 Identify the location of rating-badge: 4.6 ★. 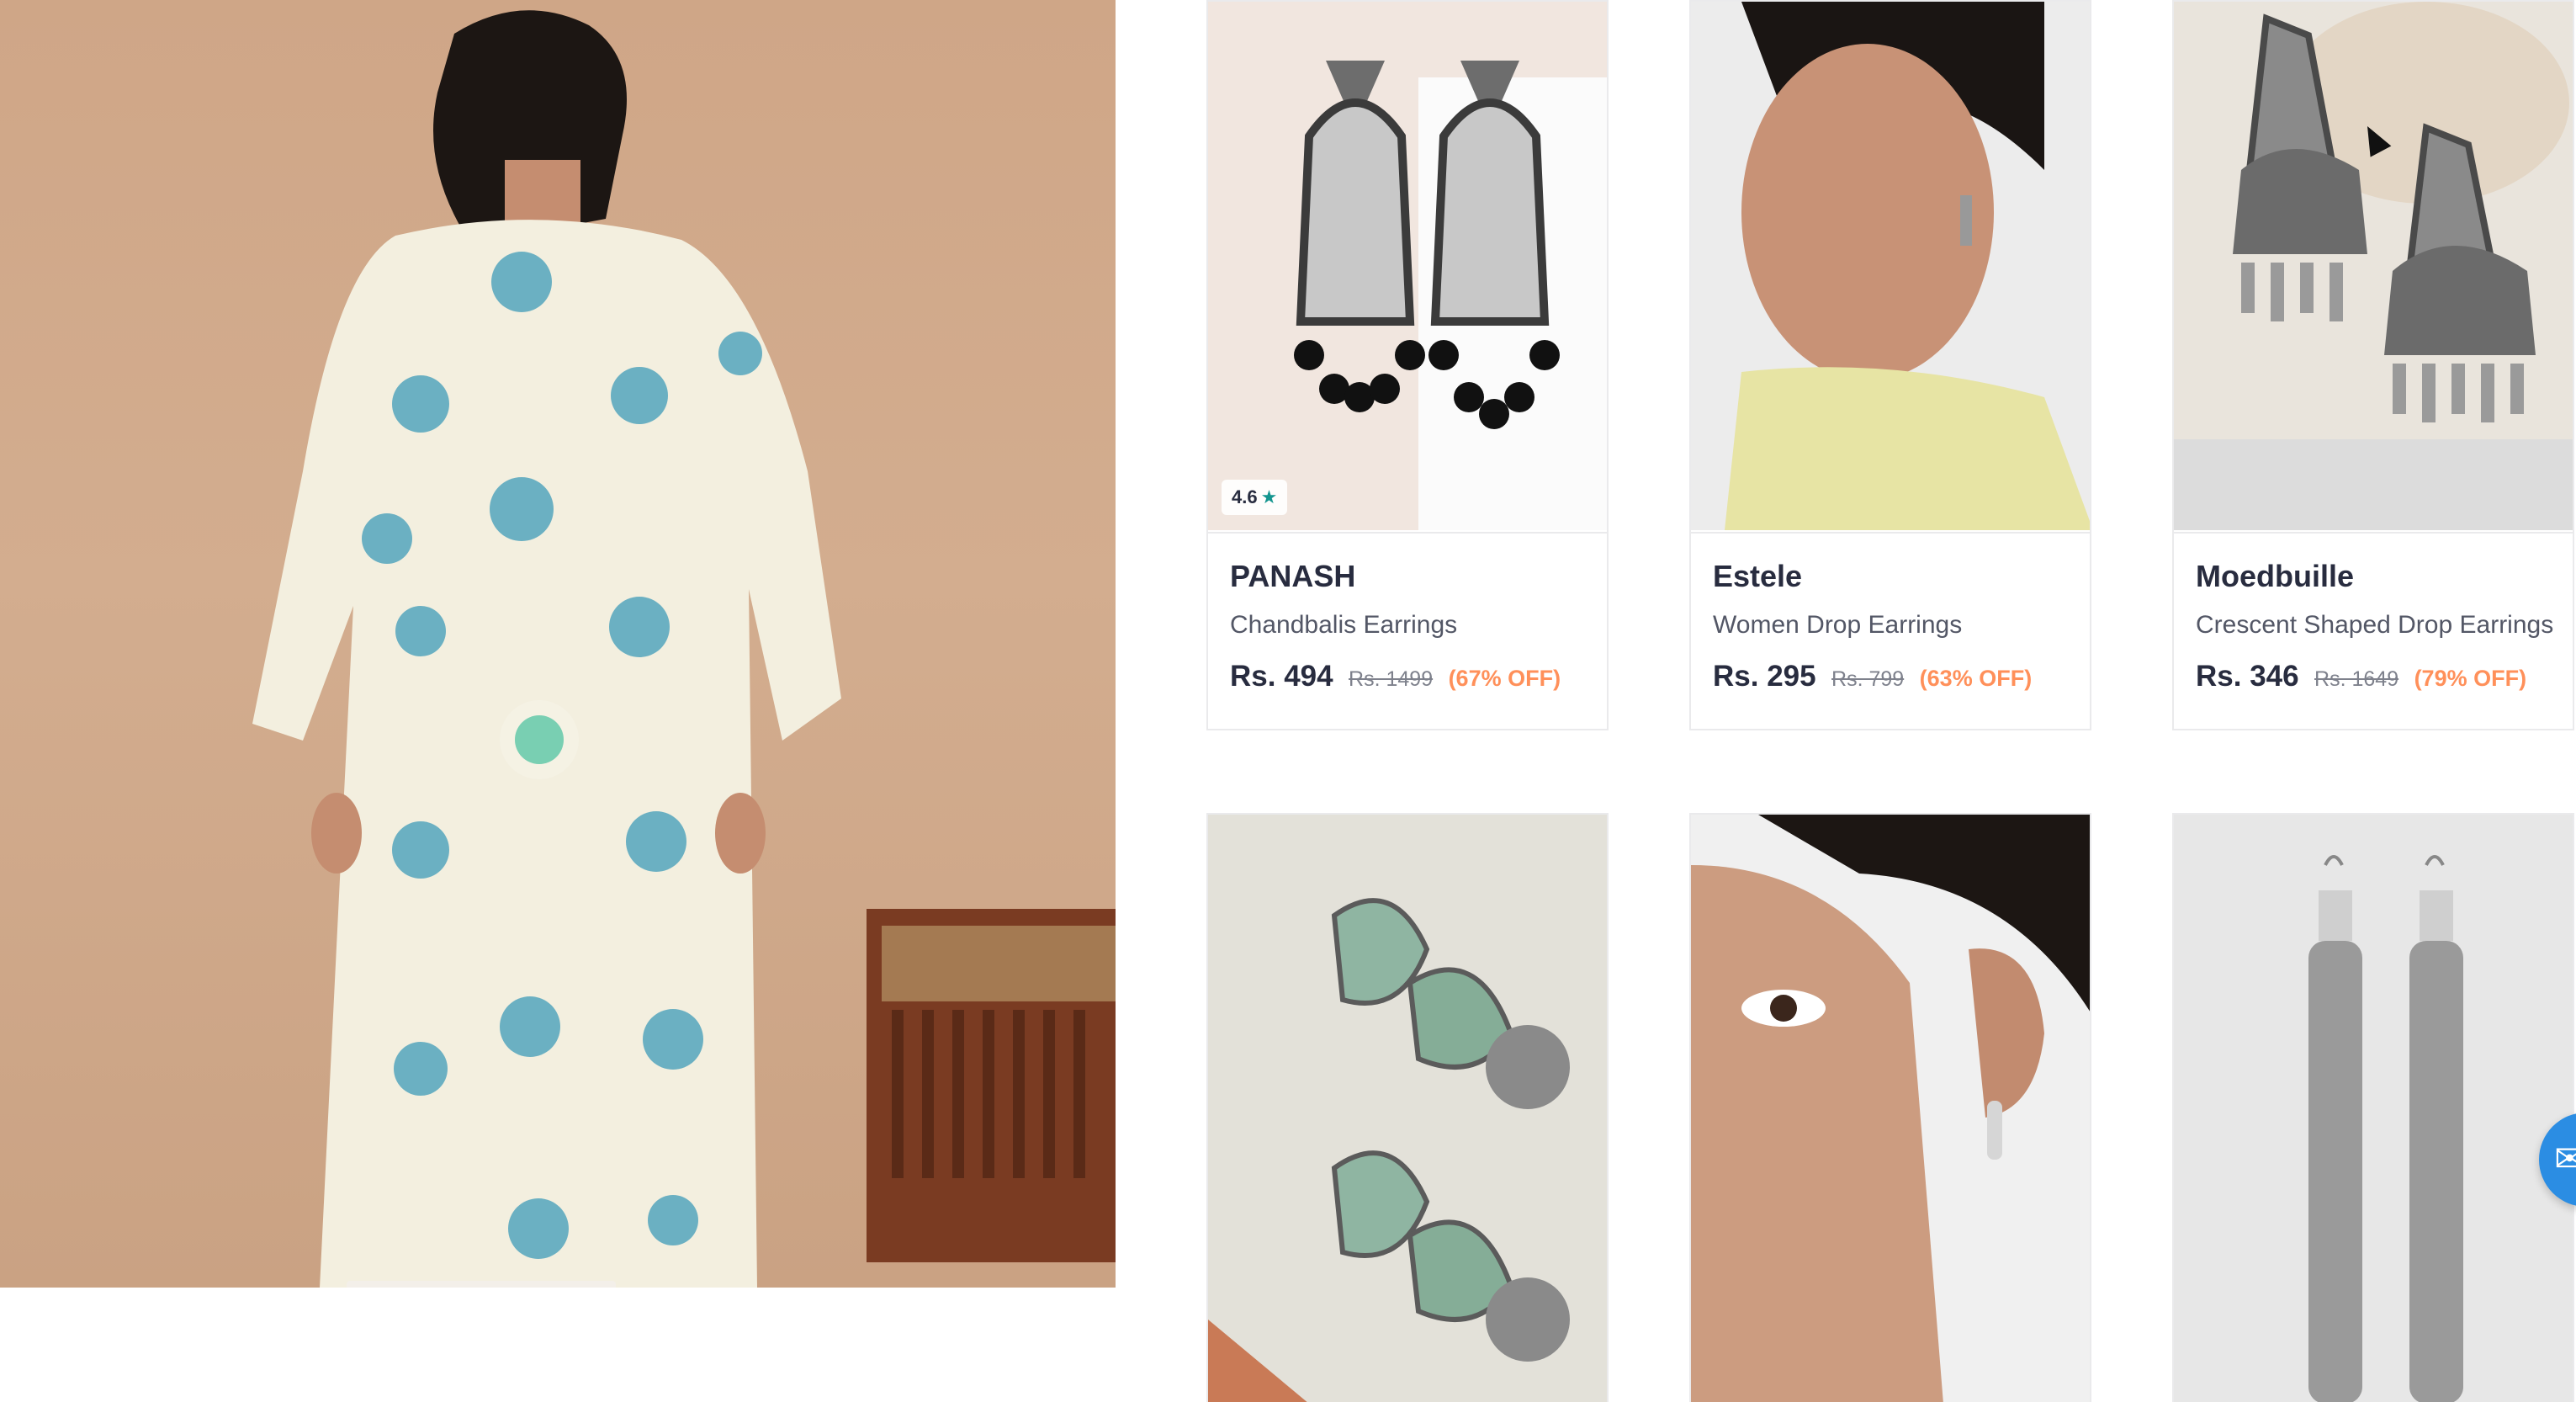
(1255, 498).